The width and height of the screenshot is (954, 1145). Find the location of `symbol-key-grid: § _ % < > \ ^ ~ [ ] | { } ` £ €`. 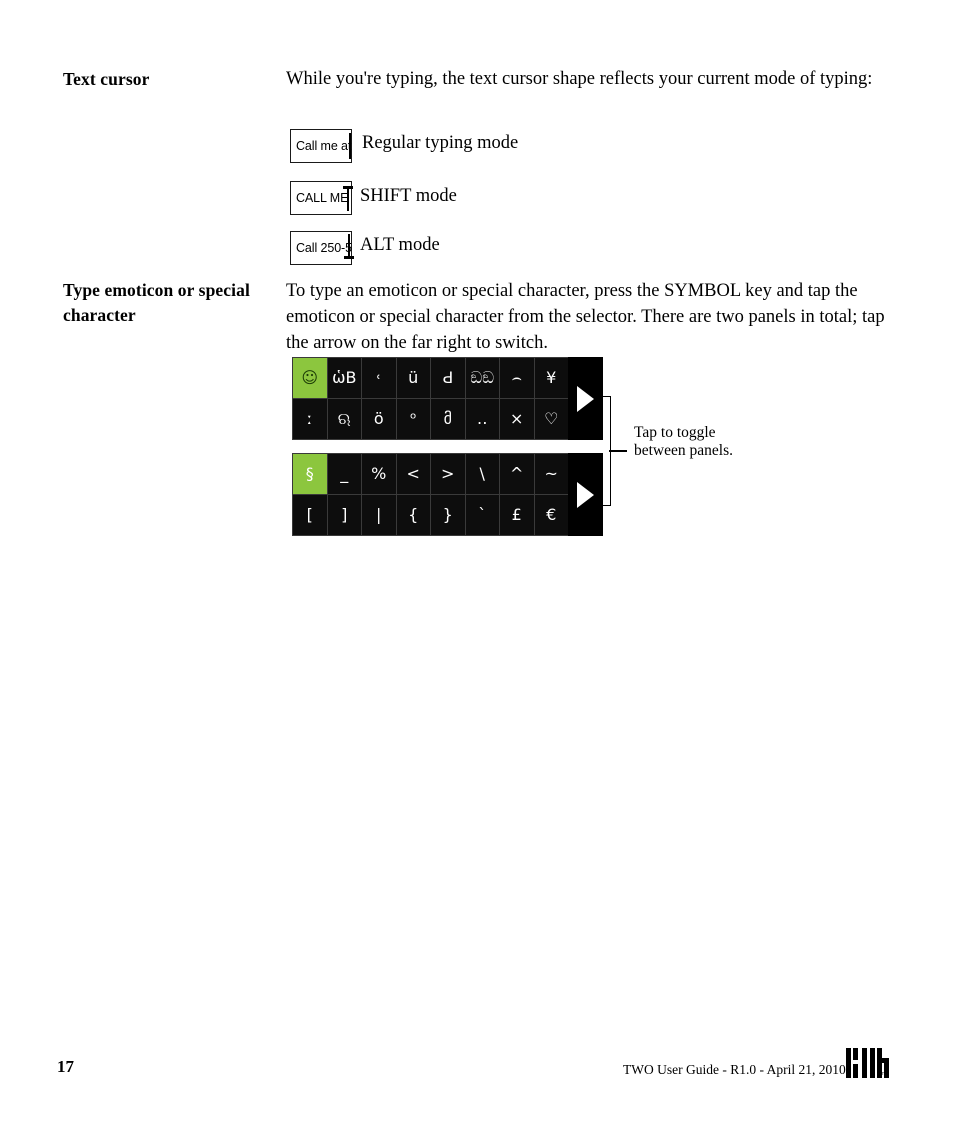

symbol-key-grid: § _ % < > \ ^ ~ [ ] | { } ` £ € is located at coordinates (430, 494).